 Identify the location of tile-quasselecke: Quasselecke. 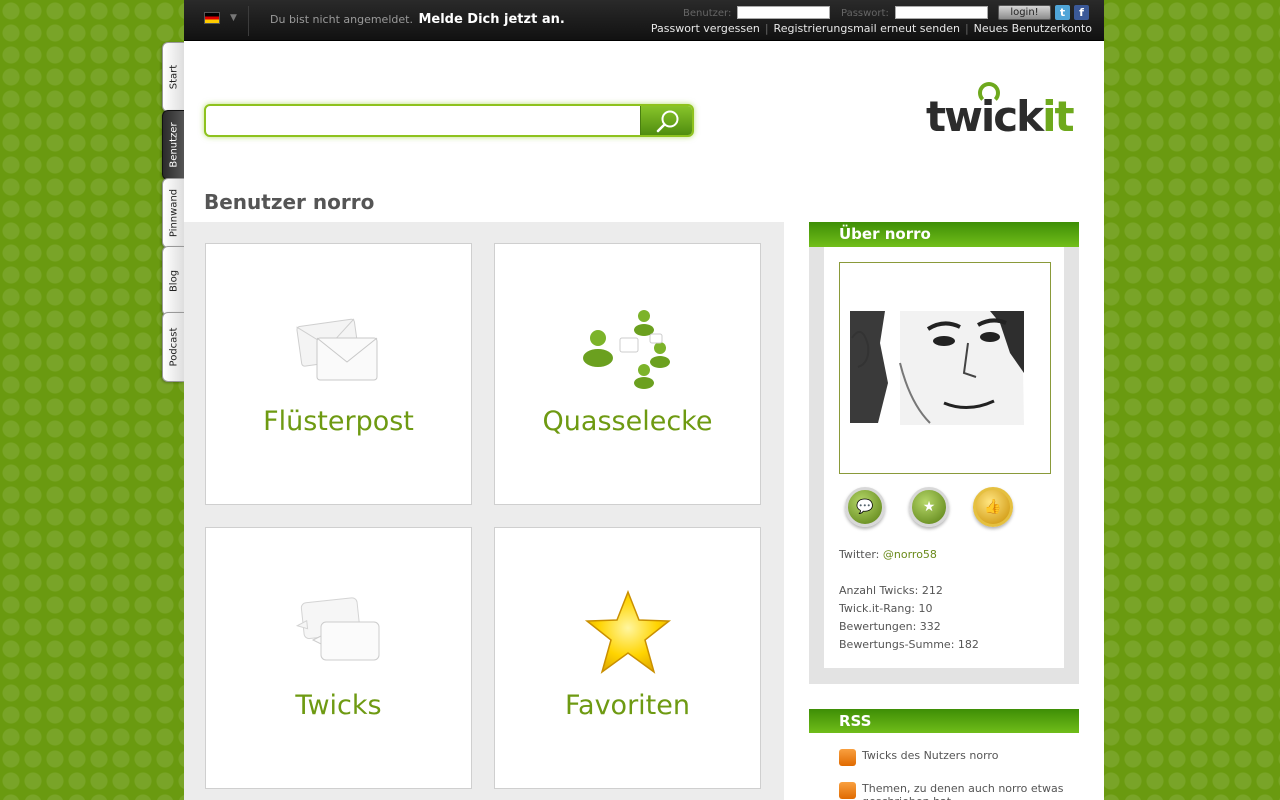
(627, 374).